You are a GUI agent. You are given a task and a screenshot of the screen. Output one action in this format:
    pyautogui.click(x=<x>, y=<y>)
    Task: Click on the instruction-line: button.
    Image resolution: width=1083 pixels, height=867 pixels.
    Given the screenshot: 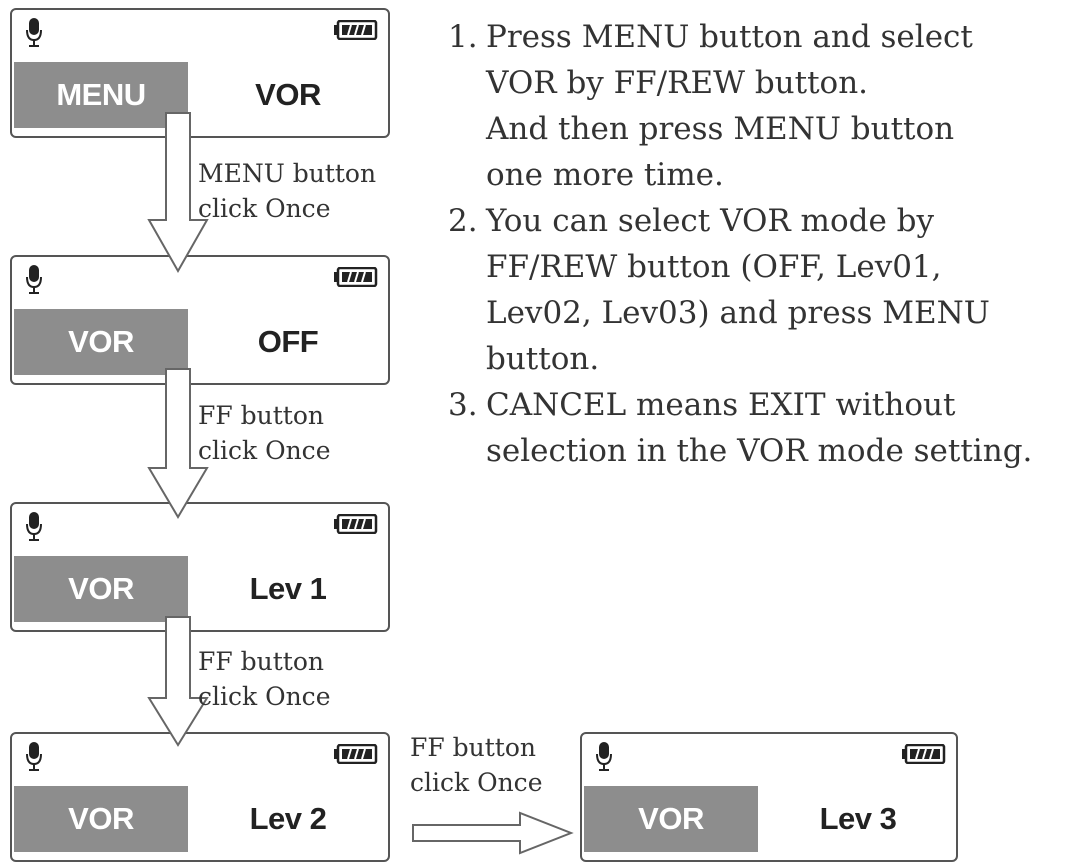 What is the action you would take?
    pyautogui.click(x=543, y=359)
    